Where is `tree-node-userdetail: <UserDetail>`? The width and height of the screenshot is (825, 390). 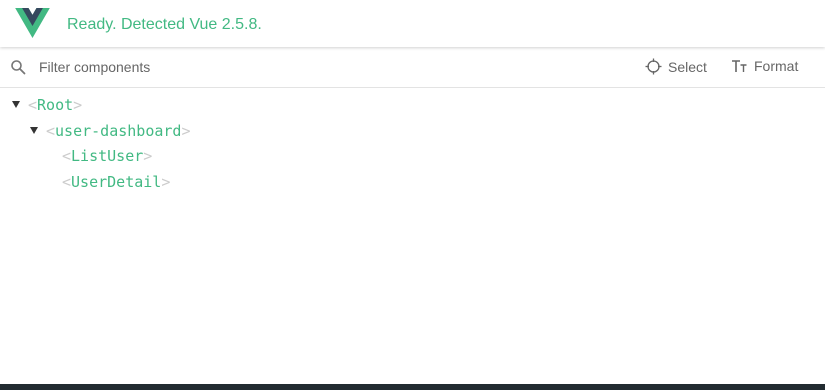
tree-node-userdetail: <UserDetail> is located at coordinates (116, 182).